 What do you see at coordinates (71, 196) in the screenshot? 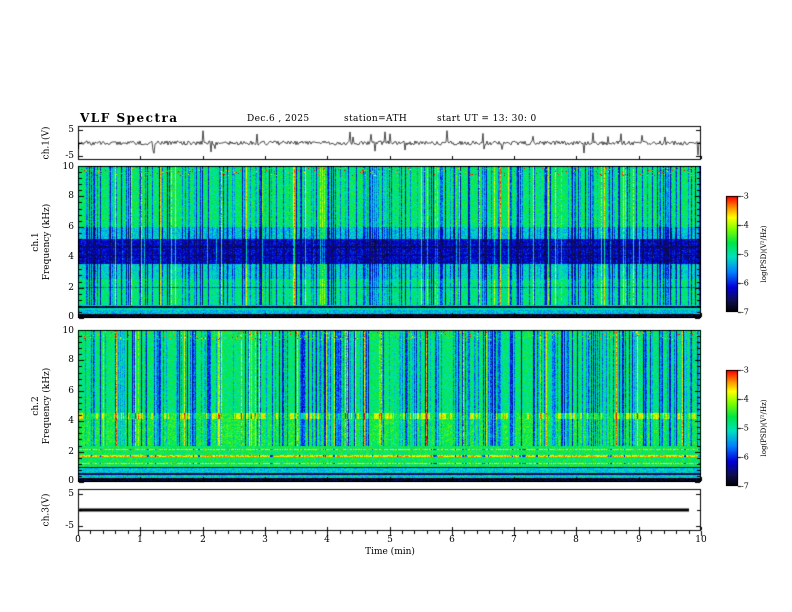
I see `spec1-ytick: 8` at bounding box center [71, 196].